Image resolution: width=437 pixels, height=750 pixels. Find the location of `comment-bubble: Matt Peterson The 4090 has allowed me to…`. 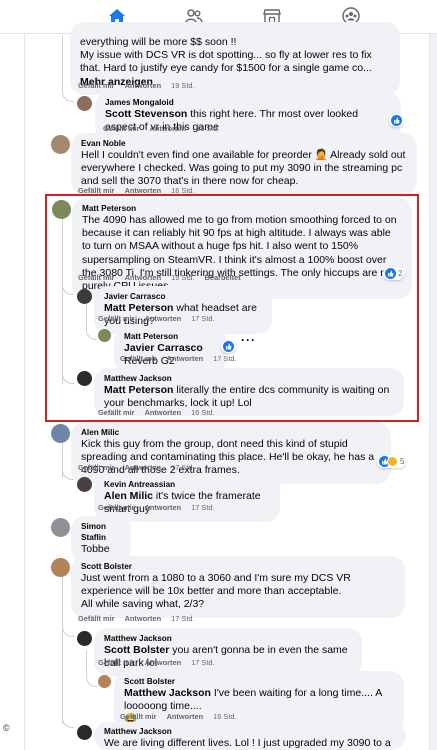

comment-bubble: Matt Peterson The 4090 has allowed me to… is located at coordinates (242, 249).